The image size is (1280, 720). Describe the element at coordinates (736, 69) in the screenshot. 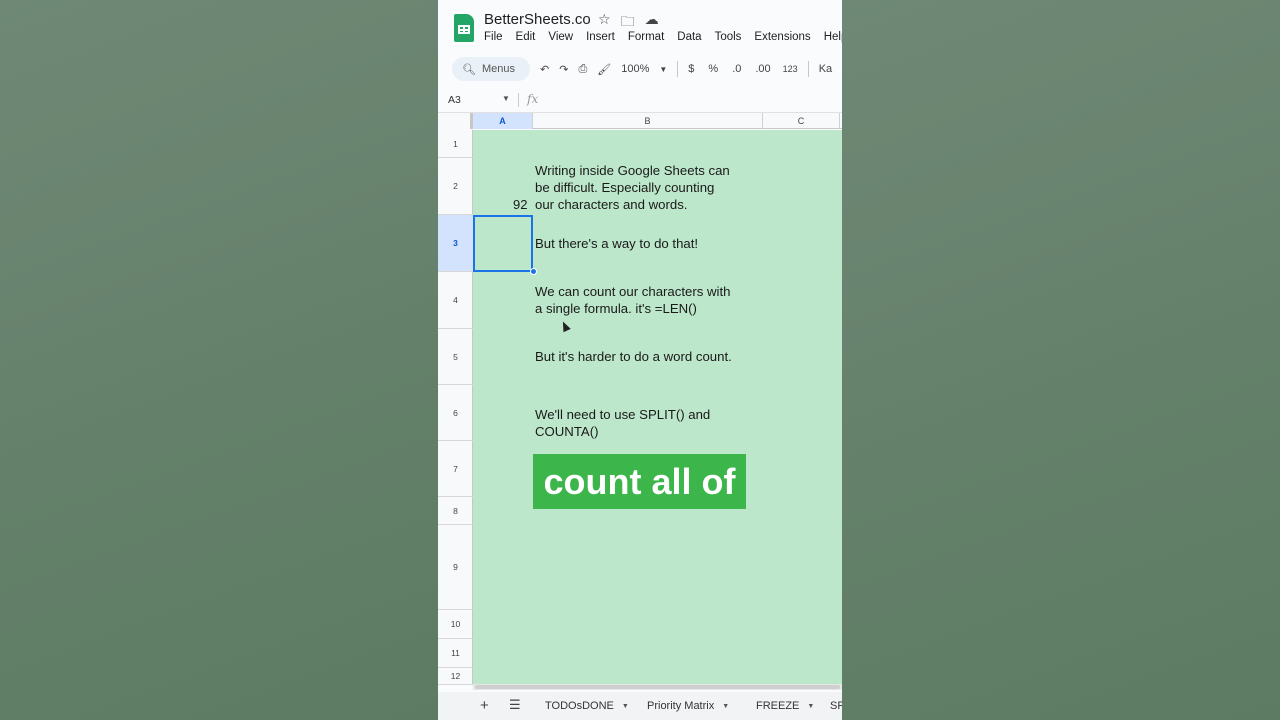

I see `decrease-decimal-button: .0` at that location.